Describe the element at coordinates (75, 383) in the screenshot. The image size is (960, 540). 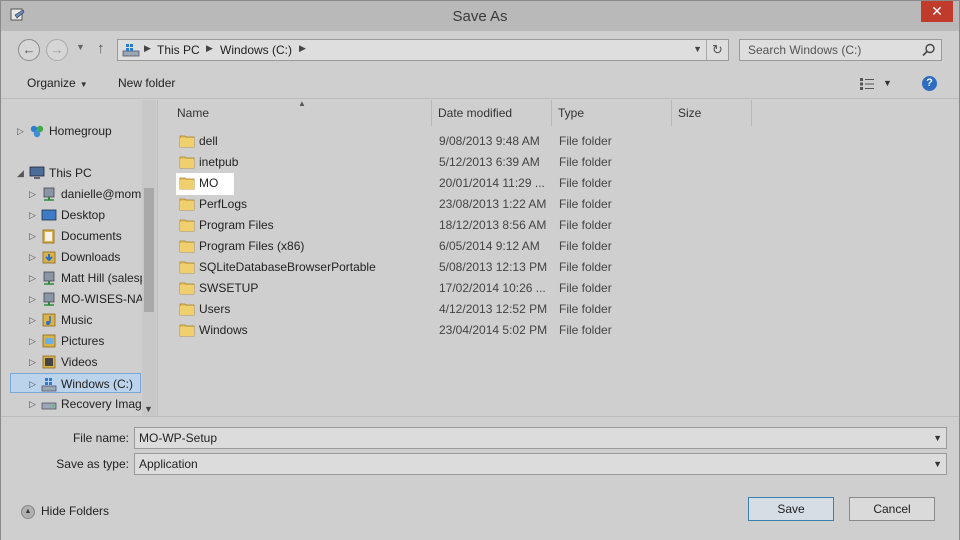
I see `nav-item-windows-c: ▷ Windows (C:)` at that location.